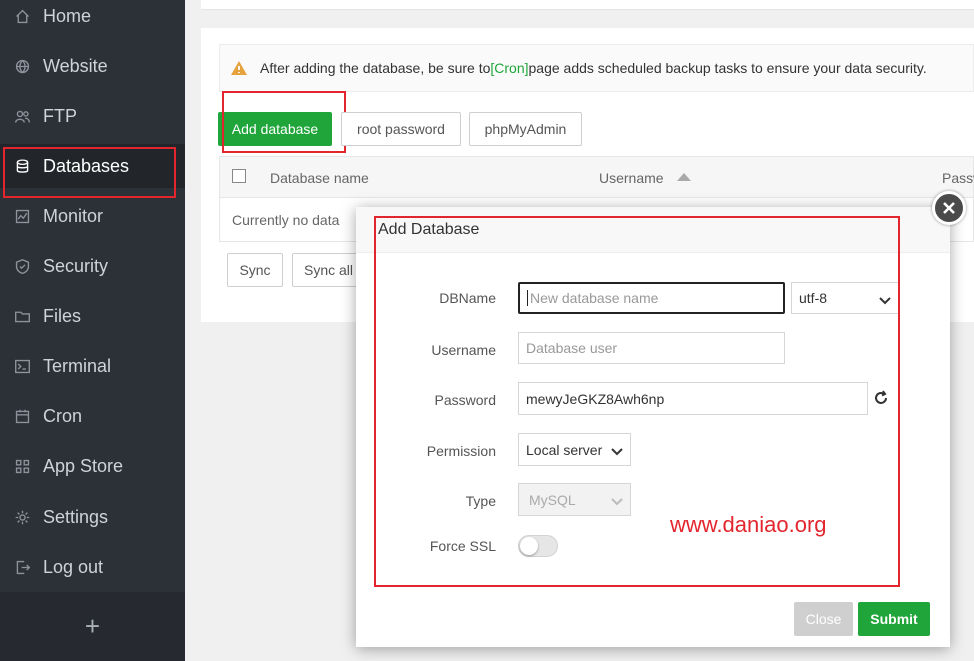 The width and height of the screenshot is (974, 661). Describe the element at coordinates (693, 398) in the screenshot. I see `password-input: mewyJeGKZ8Awh6np` at that location.